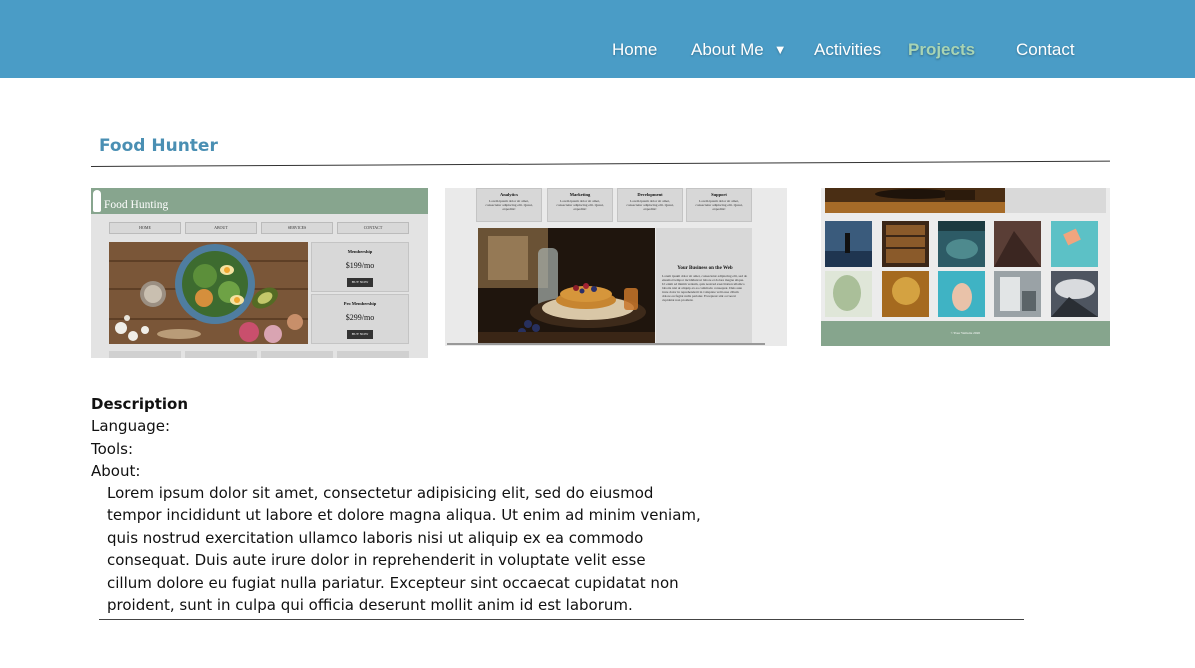 This screenshot has width=1195, height=668. Describe the element at coordinates (941, 50) in the screenshot. I see `nav-projects-link: Projects` at that location.